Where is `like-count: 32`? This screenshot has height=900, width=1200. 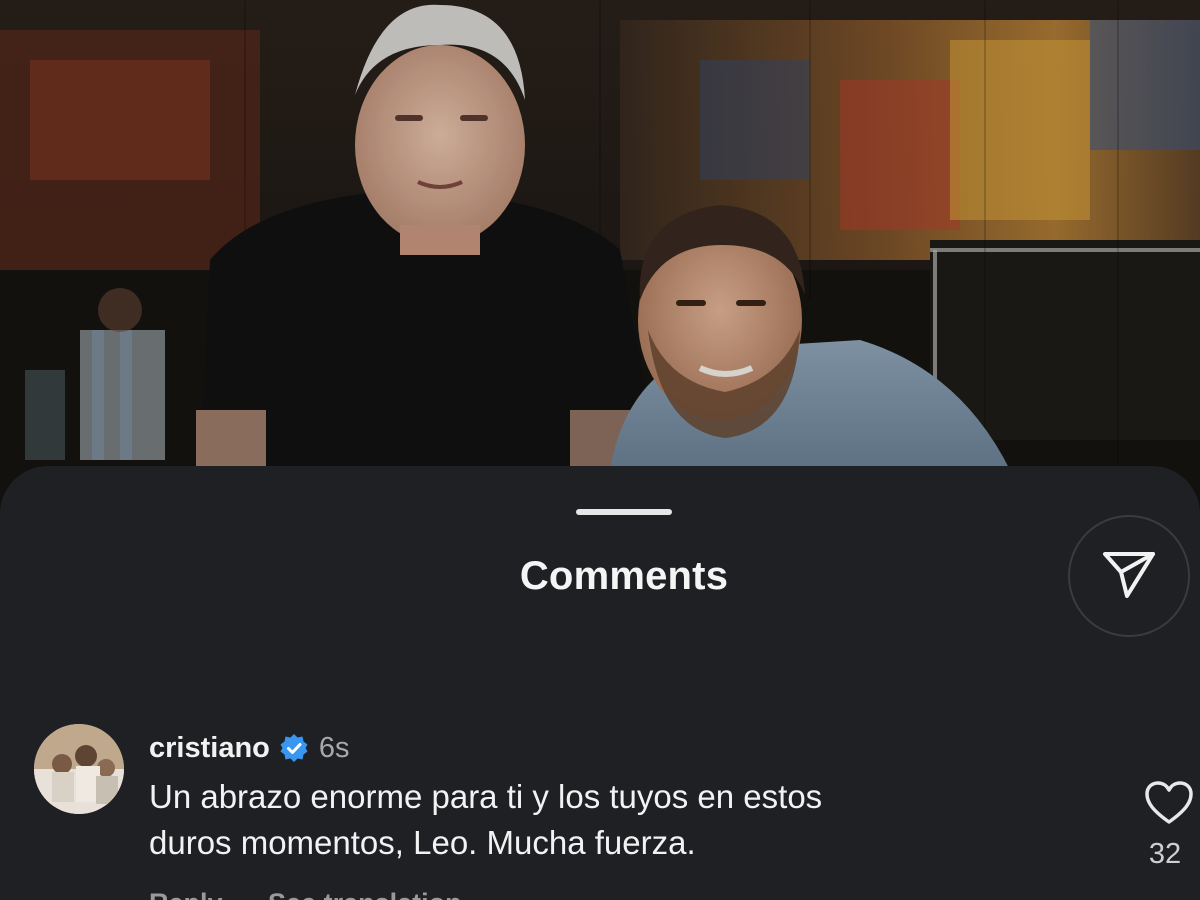 like-count: 32 is located at coordinates (1165, 854).